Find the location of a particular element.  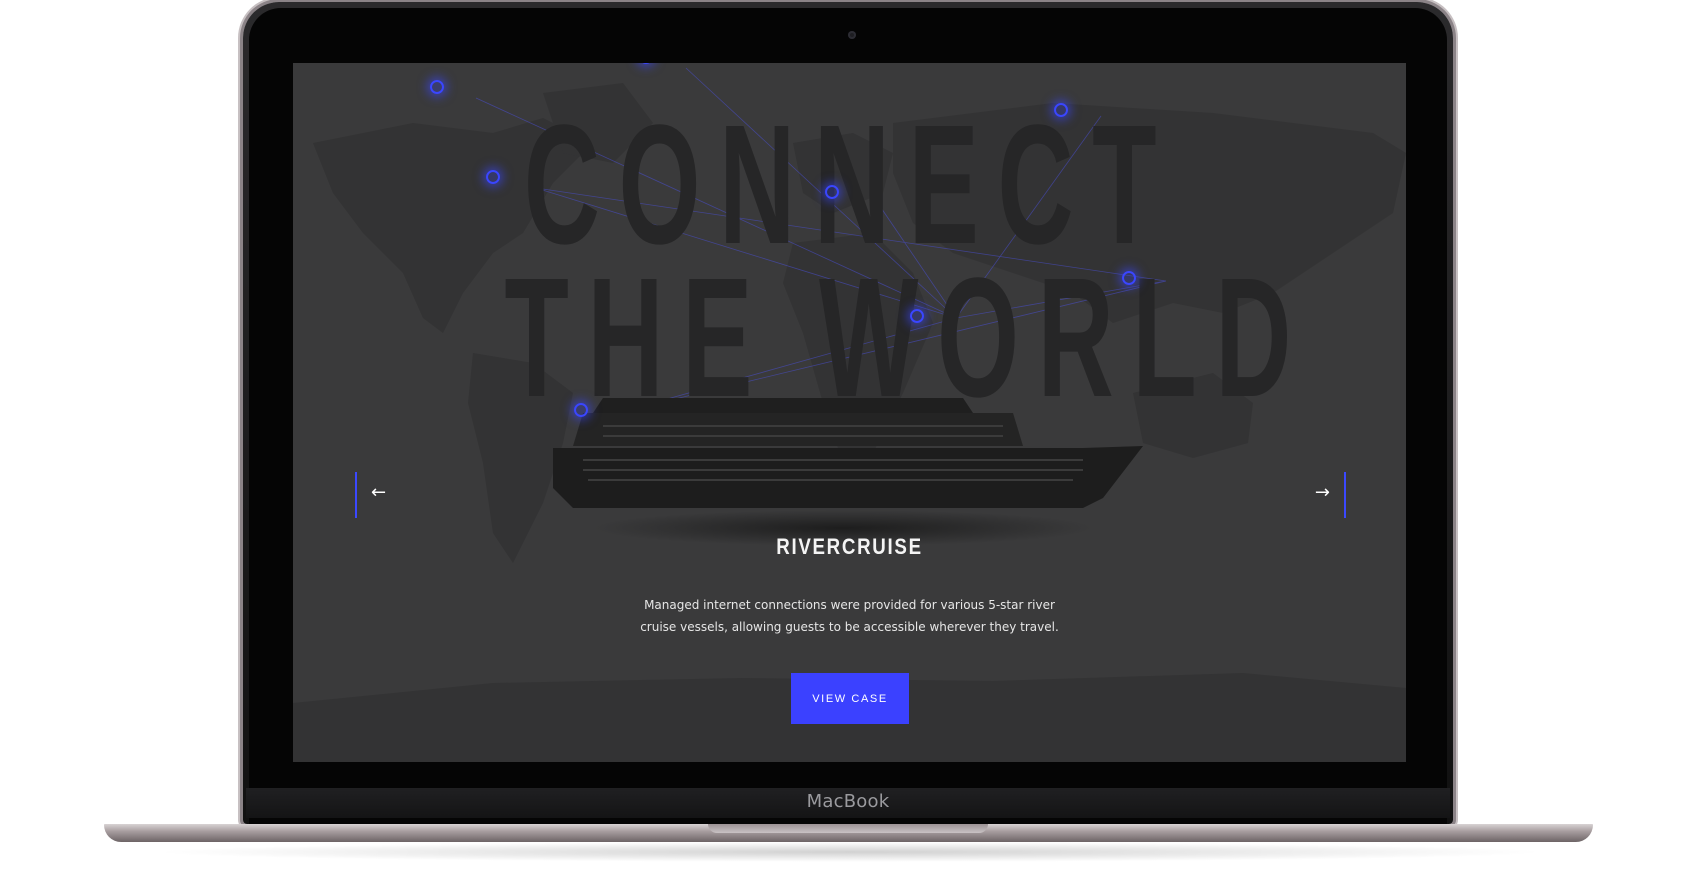

brand-label: MacBook is located at coordinates (848, 801).